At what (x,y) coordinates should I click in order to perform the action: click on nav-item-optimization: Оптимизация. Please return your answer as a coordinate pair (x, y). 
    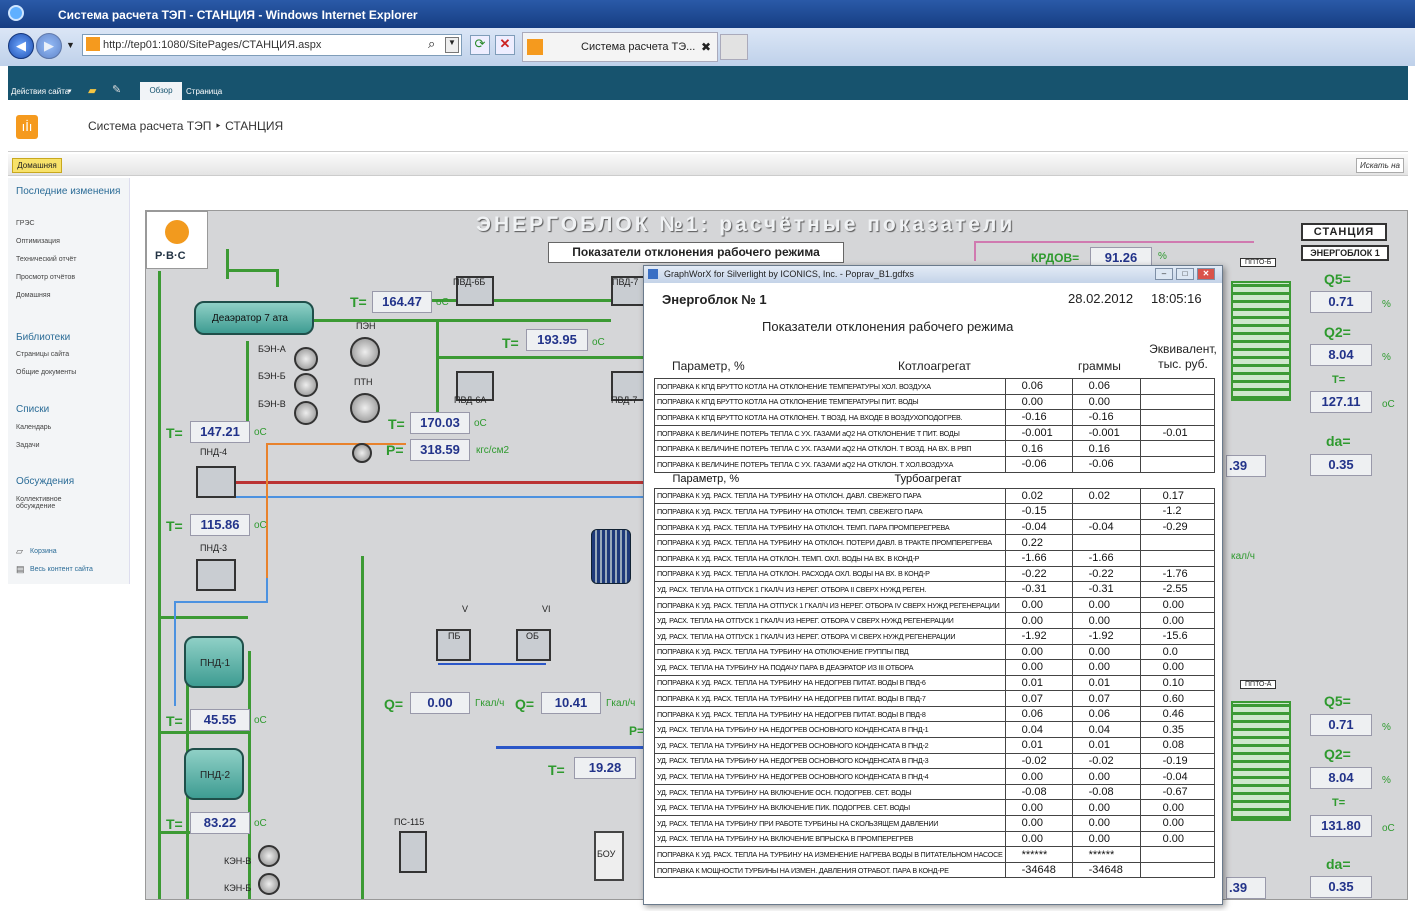
    Looking at the image, I should click on (38, 241).